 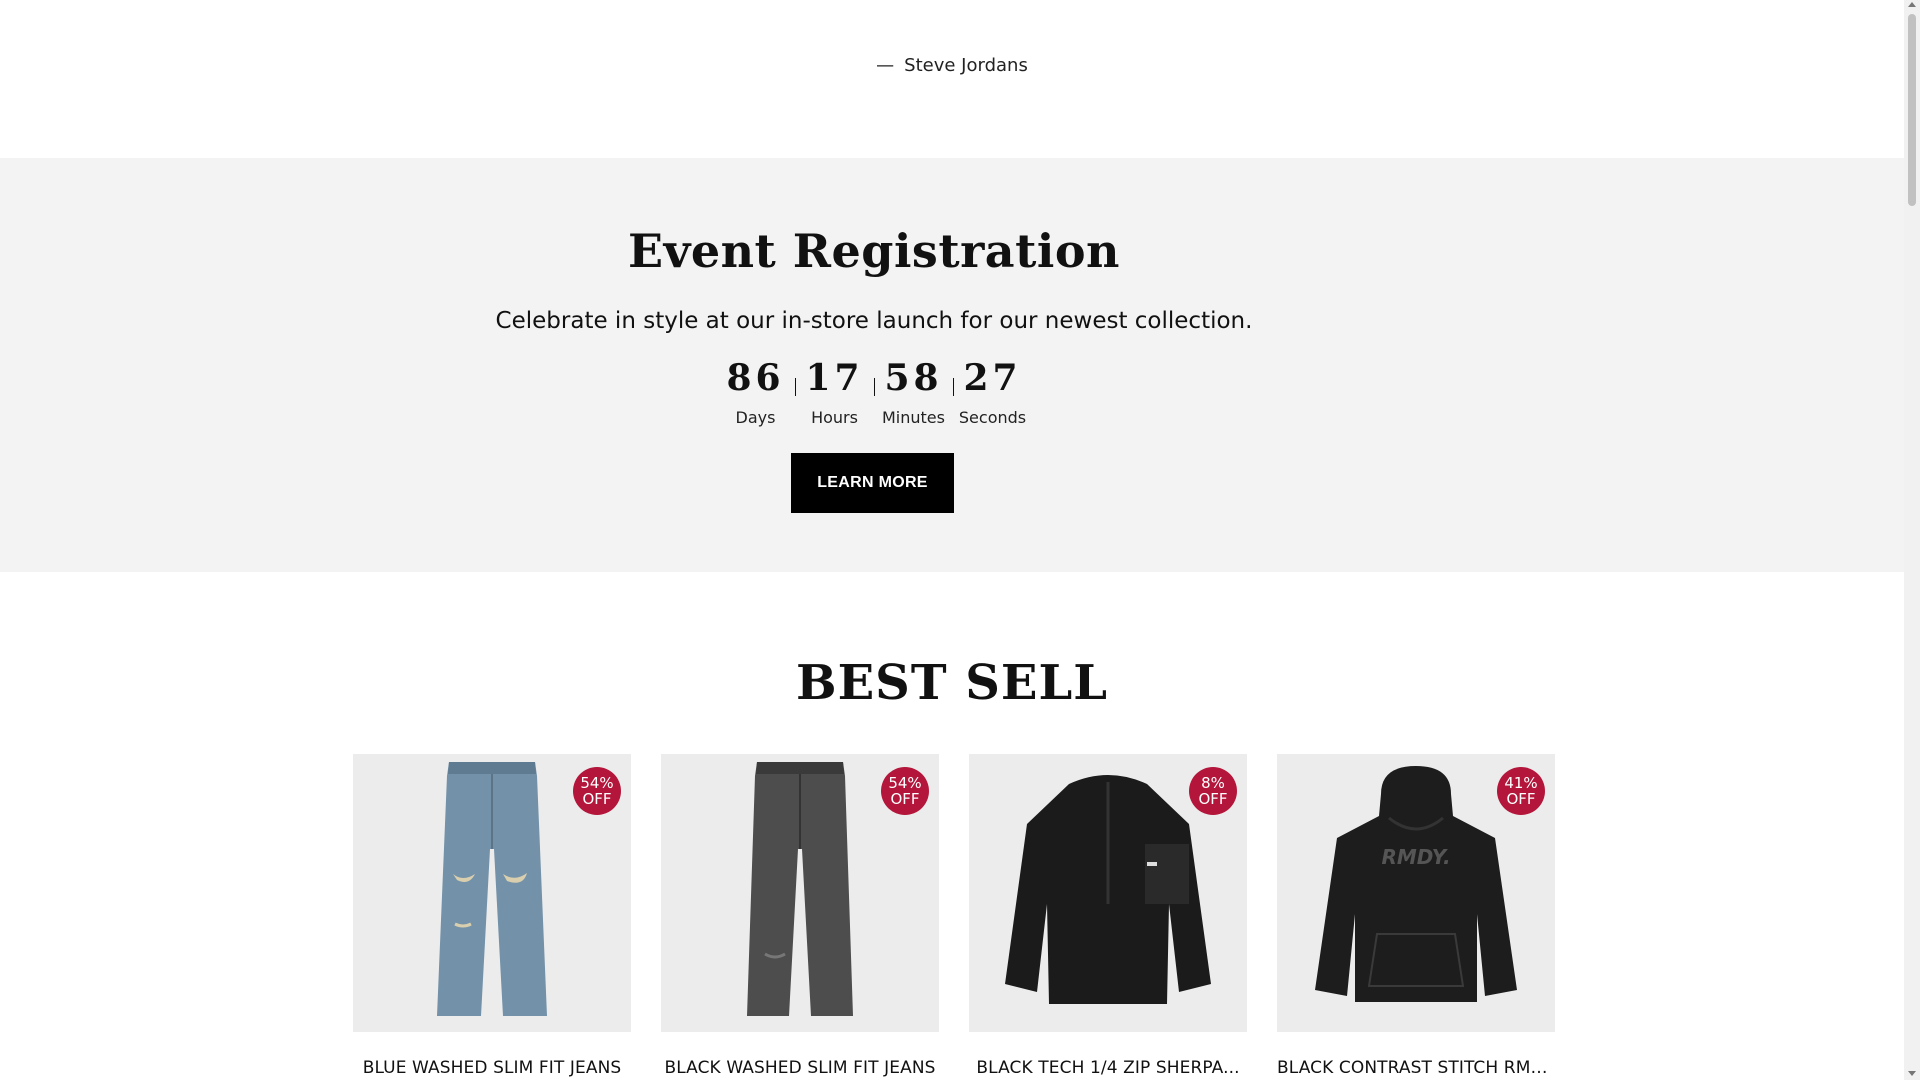 I want to click on testimonial-author: — Steve Jordans, so click(x=952, y=65).